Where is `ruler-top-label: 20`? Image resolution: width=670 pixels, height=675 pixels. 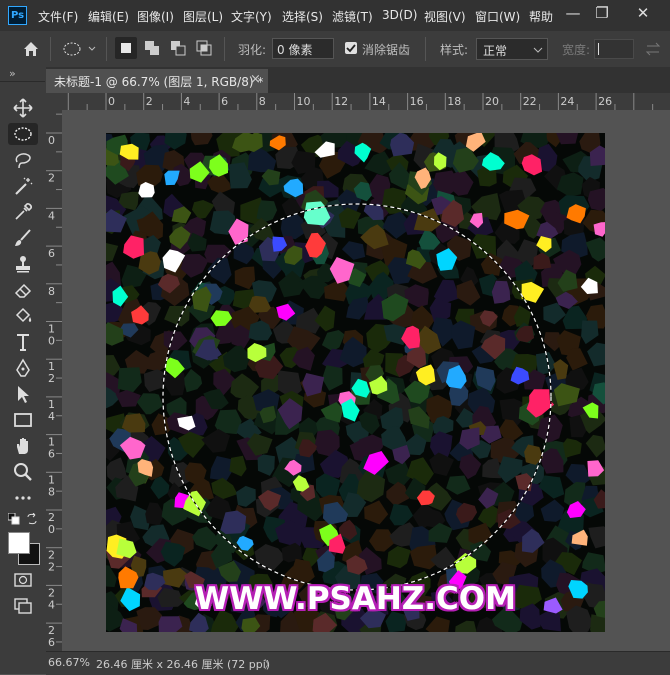
ruler-top-label: 20 is located at coordinates (492, 101).